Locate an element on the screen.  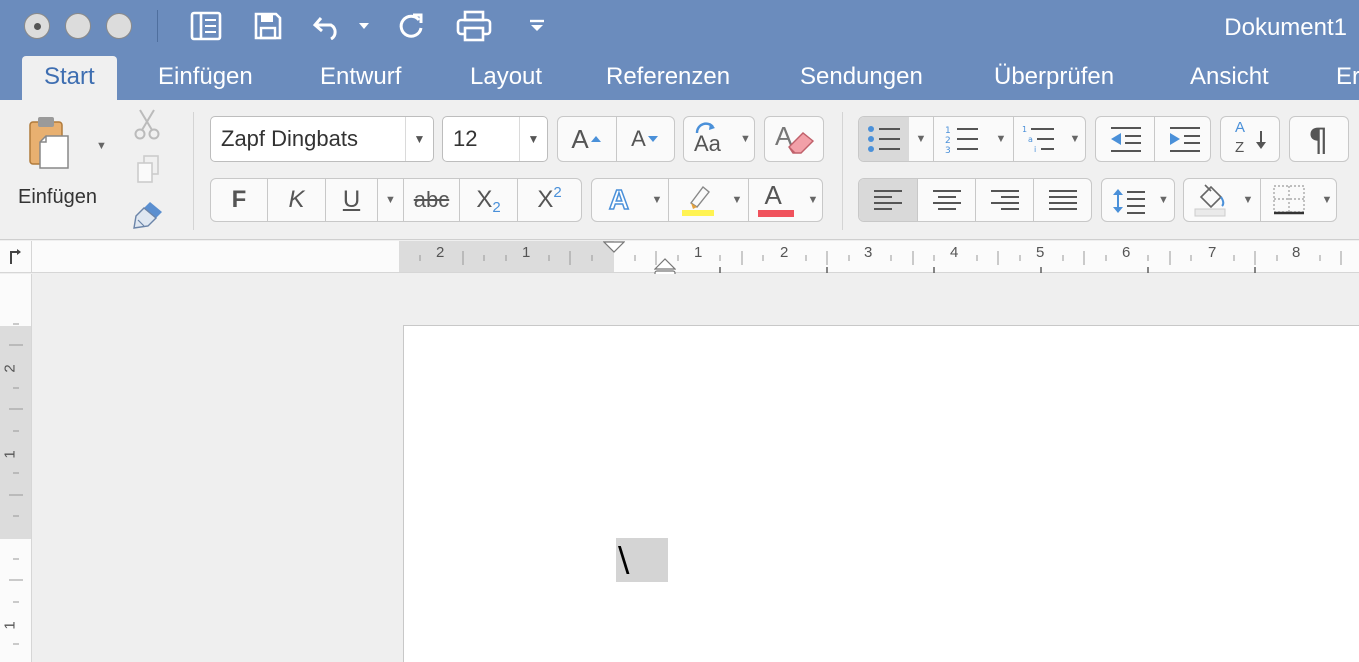
highlighter-icon is located at coordinates (697, 200).